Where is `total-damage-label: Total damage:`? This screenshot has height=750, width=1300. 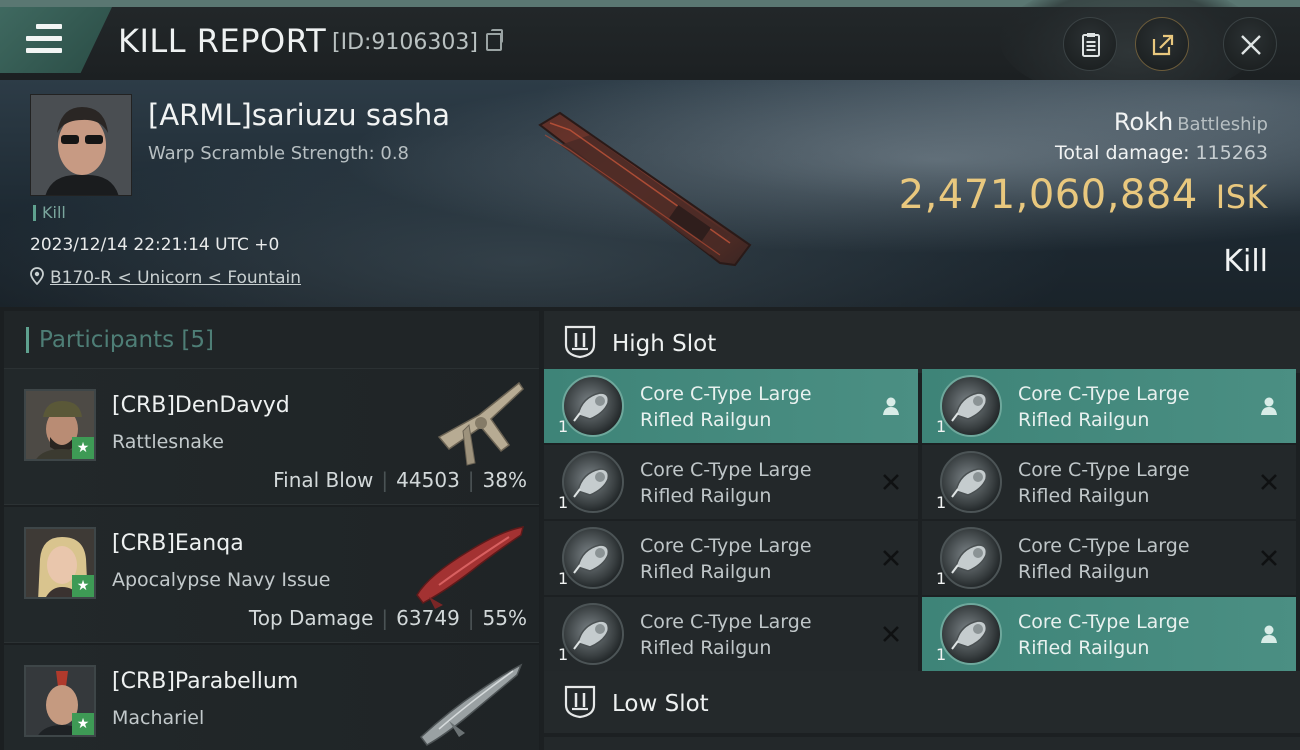
total-damage-label: Total damage: is located at coordinates (1122, 153).